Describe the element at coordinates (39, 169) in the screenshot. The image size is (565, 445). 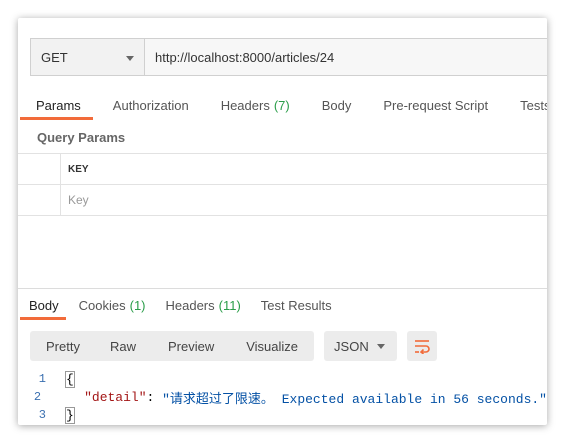
I see `checkbox-column` at that location.